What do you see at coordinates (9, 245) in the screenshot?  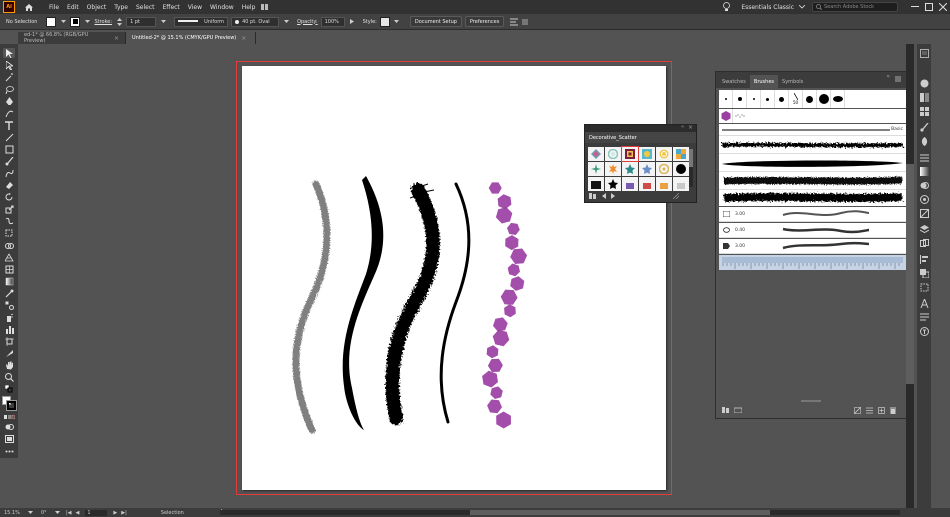 I see `shape-builder-tool-icon` at bounding box center [9, 245].